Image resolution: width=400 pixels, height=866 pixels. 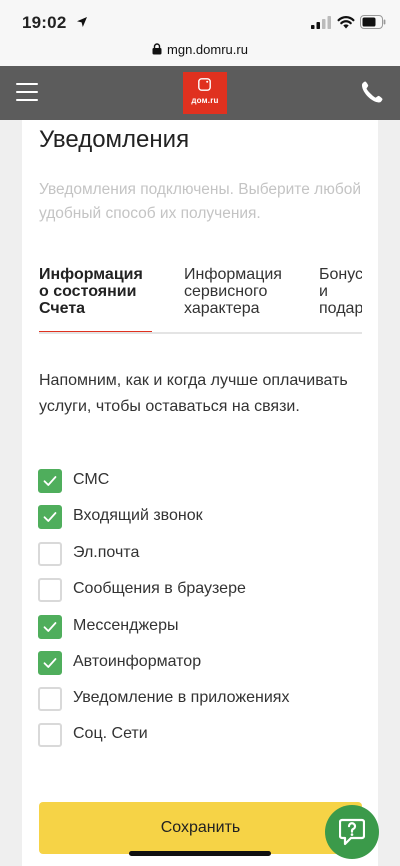 What do you see at coordinates (200, 20) in the screenshot?
I see `status-bar: 19:02` at bounding box center [200, 20].